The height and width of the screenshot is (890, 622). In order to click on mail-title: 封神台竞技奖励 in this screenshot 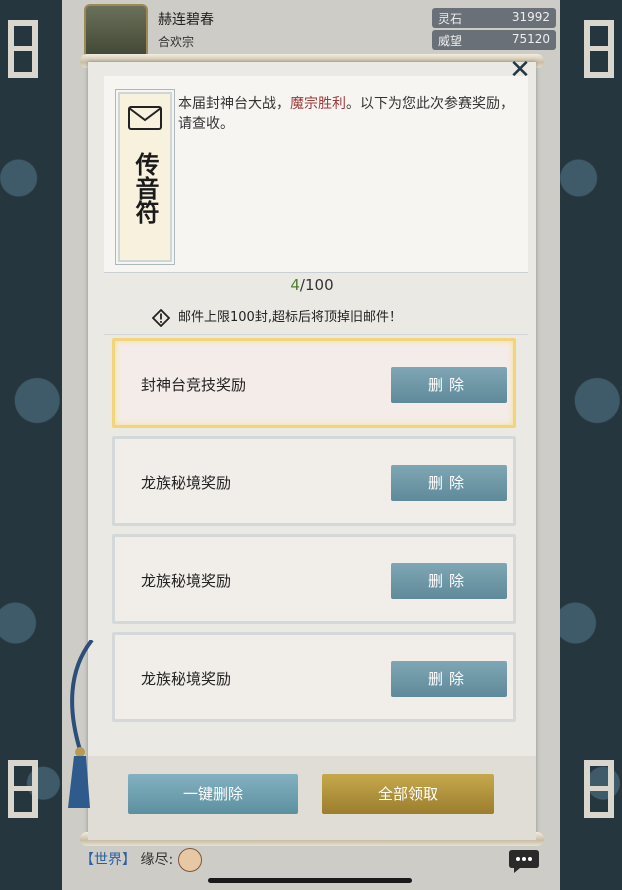, I will do `click(194, 385)`.